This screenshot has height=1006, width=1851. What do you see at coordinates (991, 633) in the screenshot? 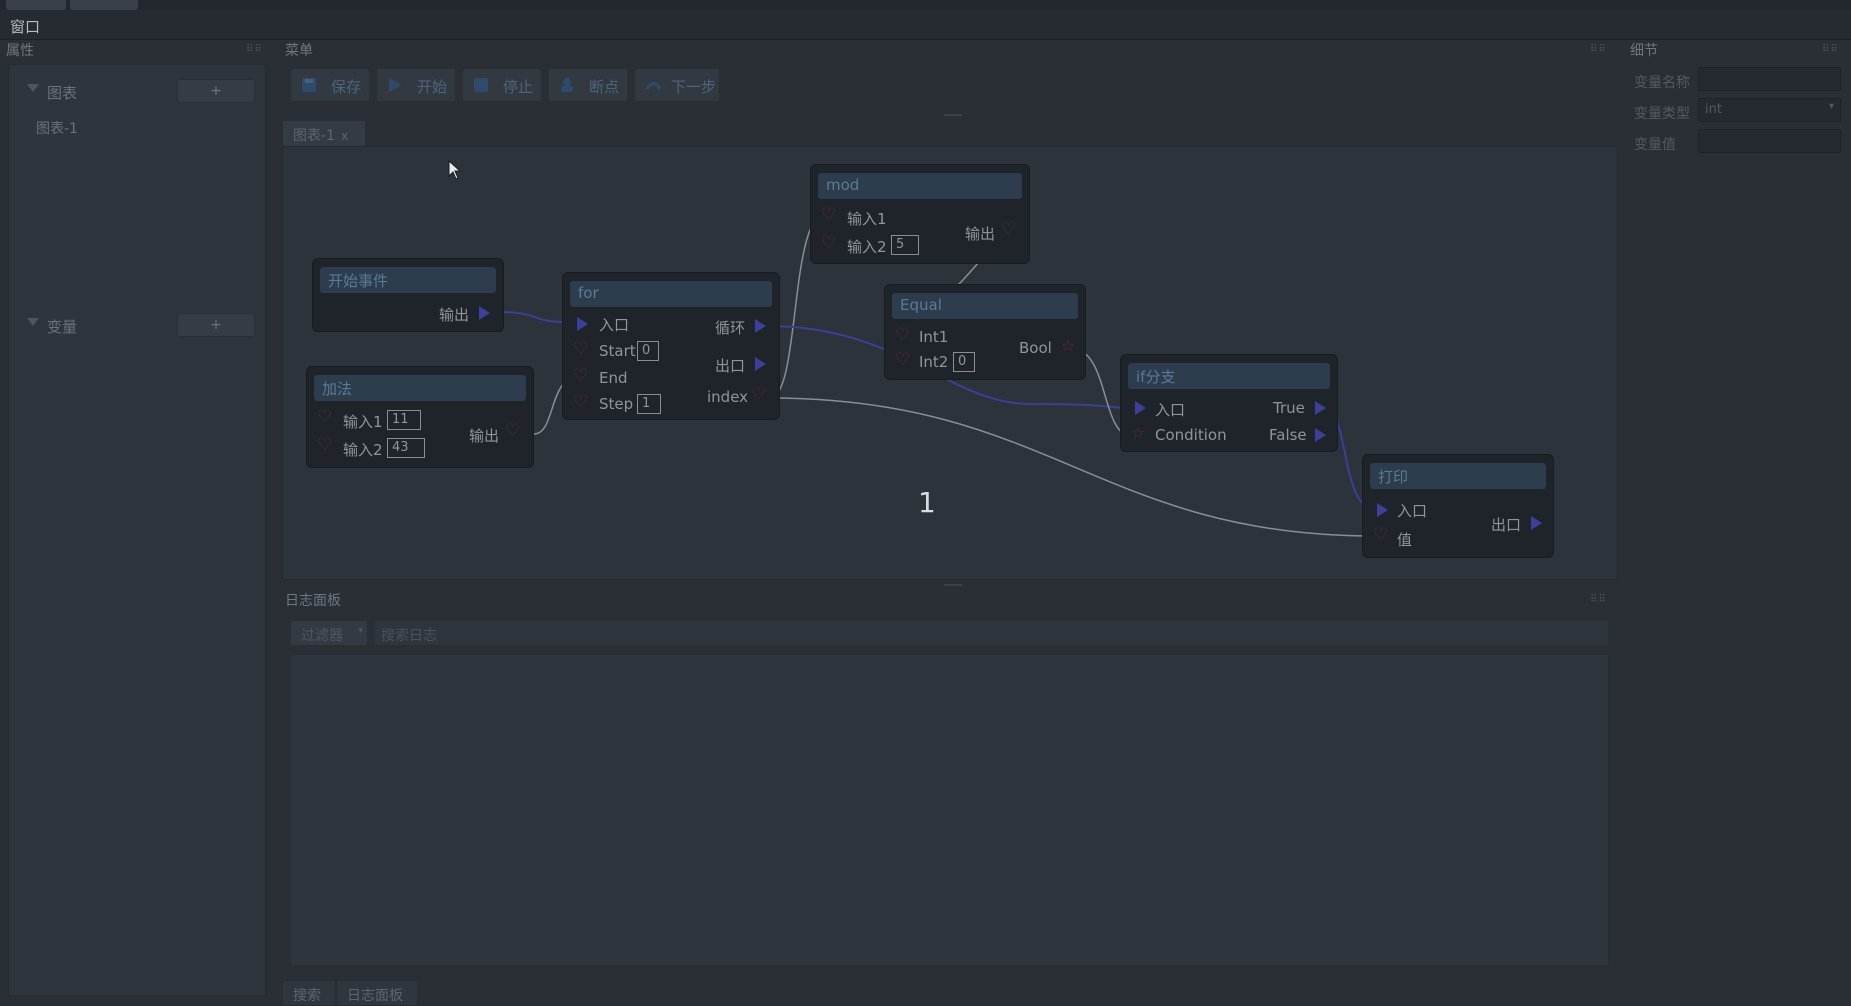
I see `log-search-input: 搜索日志` at bounding box center [991, 633].